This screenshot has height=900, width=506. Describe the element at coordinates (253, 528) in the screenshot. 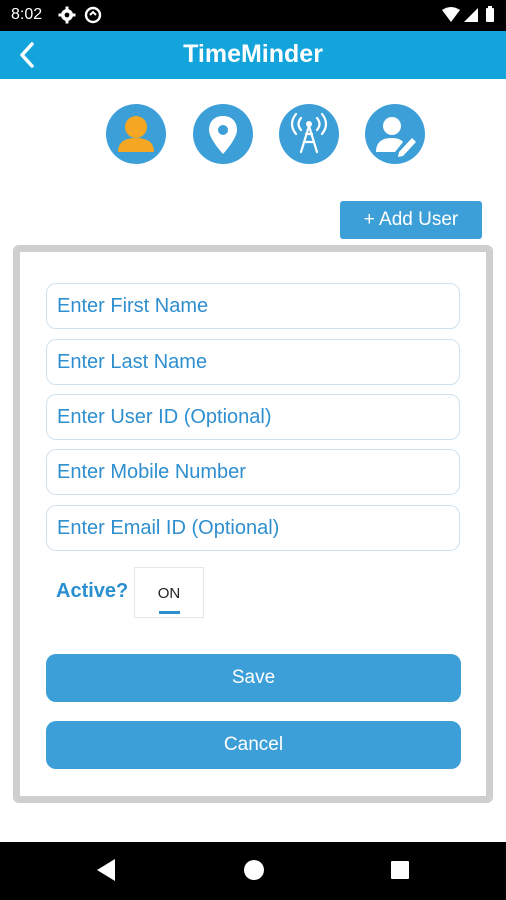

I see `email-input: Enter Email ID (Optional)` at that location.